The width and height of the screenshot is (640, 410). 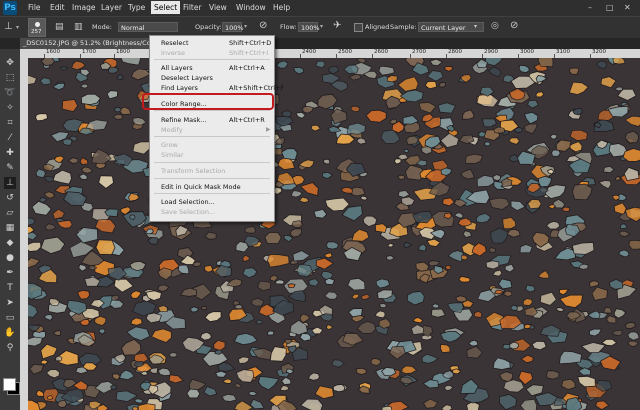 What do you see at coordinates (89, 43) in the screenshot?
I see `document-tab: _DSC0152.JPG @ 51.2% (Brightness/Co` at bounding box center [89, 43].